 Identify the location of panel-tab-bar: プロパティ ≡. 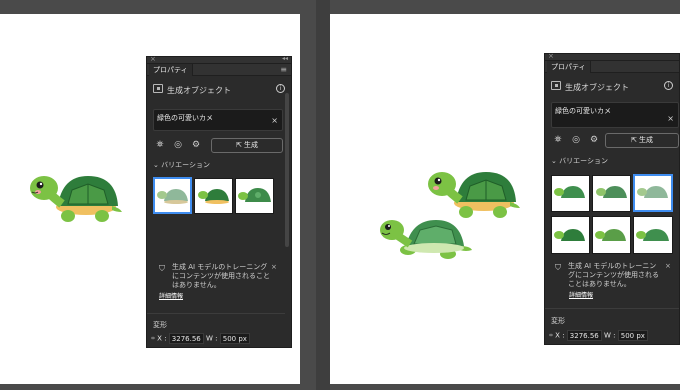
(219, 70).